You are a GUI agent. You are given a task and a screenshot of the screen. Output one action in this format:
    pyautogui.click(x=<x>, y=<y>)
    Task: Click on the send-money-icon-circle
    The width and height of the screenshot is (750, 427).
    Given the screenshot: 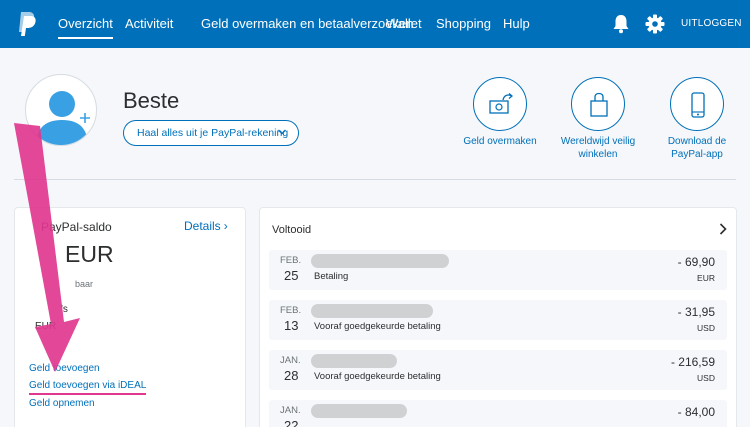 What is the action you would take?
    pyautogui.click(x=500, y=104)
    